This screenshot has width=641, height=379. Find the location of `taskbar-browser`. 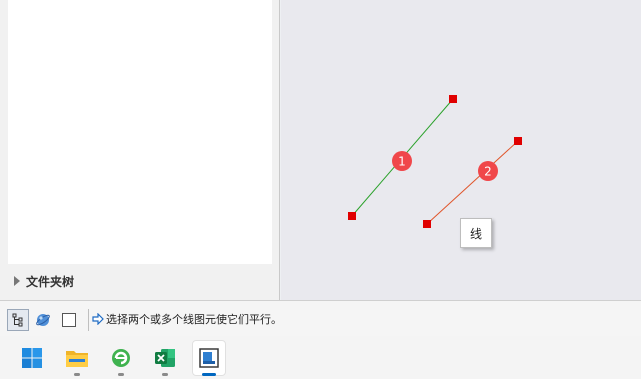

taskbar-browser is located at coordinates (121, 358).